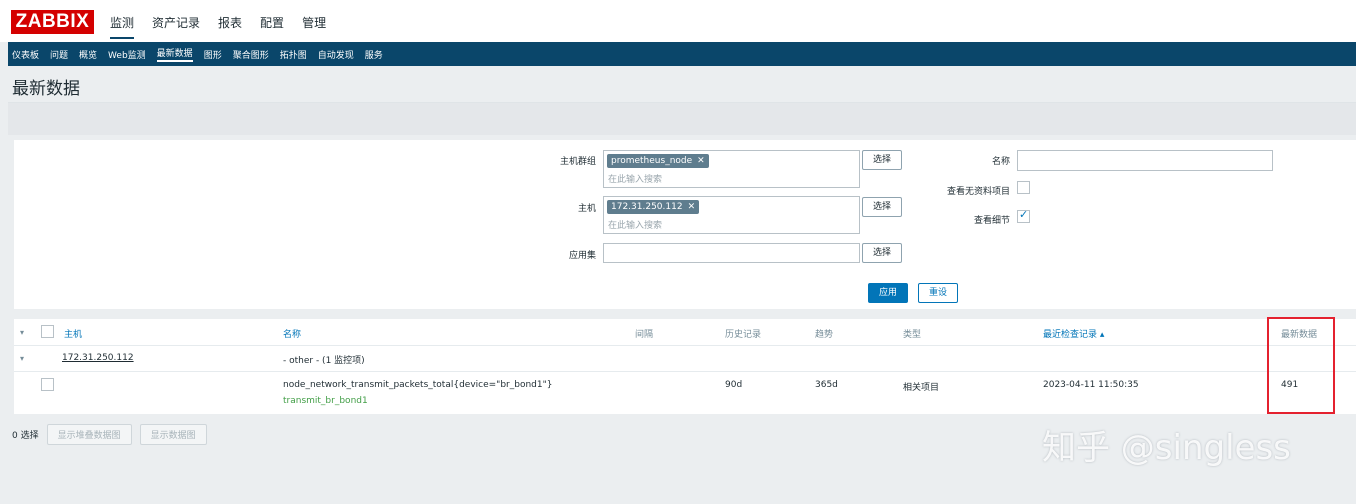 This screenshot has height=504, width=1356. I want to click on host-groups-placeholder: 在此输入搜索, so click(635, 180).